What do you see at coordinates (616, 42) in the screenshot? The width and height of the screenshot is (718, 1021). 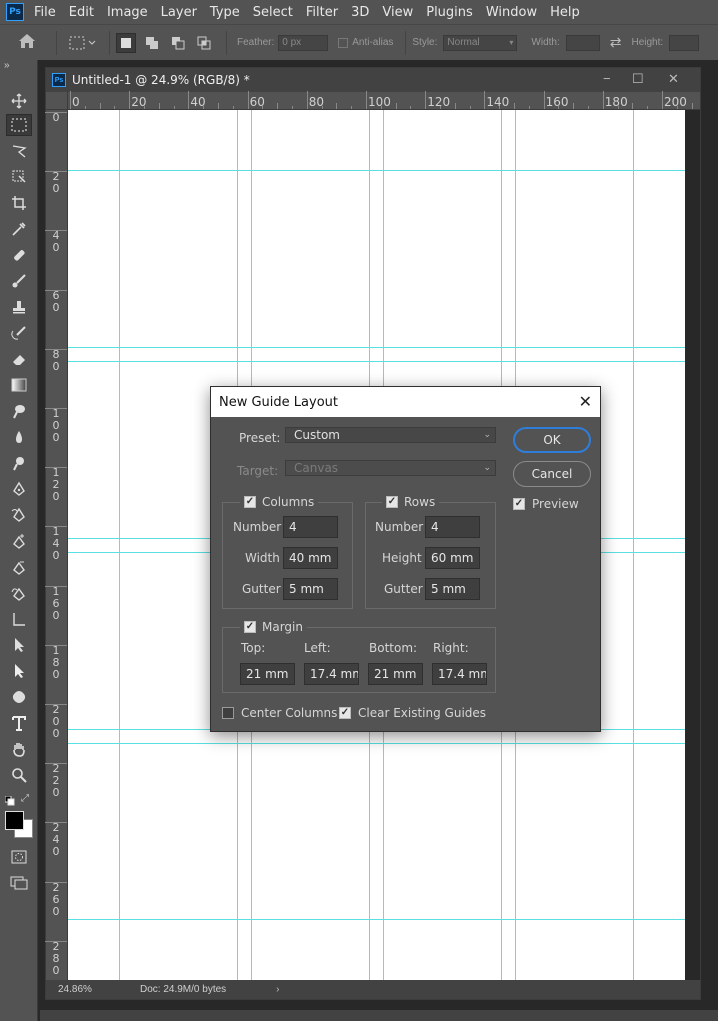 I see `swap-icon: ⇄` at bounding box center [616, 42].